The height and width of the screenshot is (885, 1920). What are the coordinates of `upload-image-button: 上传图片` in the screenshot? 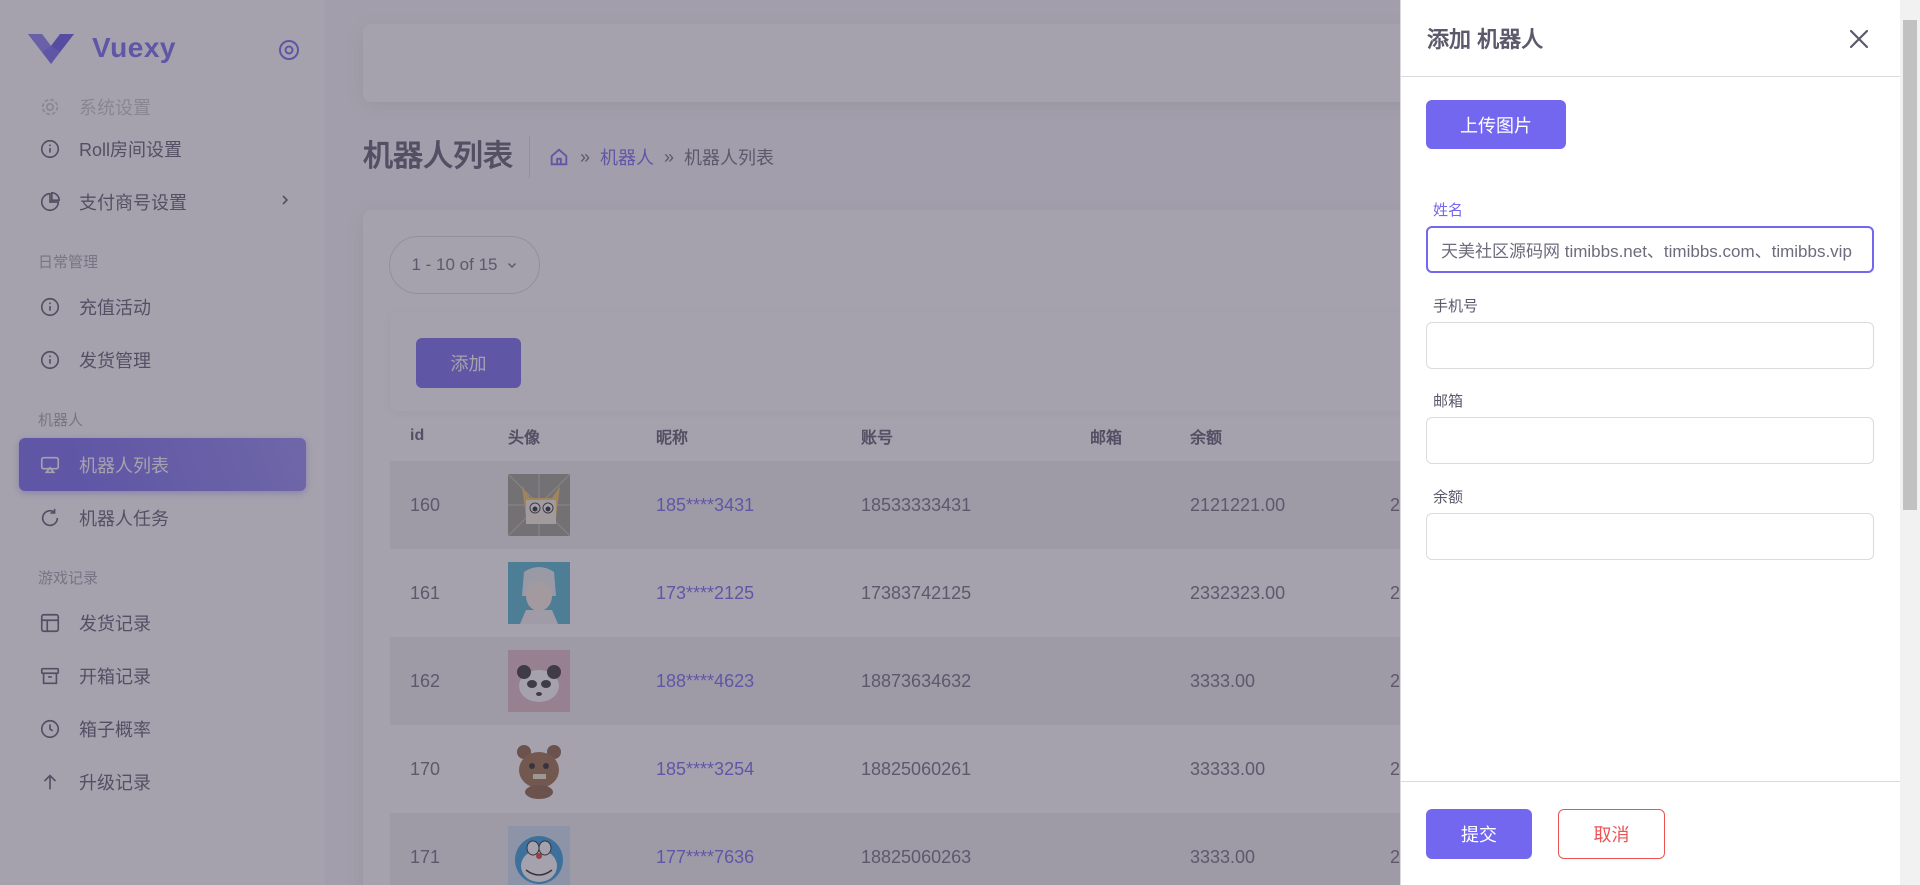 It's located at (1496, 124).